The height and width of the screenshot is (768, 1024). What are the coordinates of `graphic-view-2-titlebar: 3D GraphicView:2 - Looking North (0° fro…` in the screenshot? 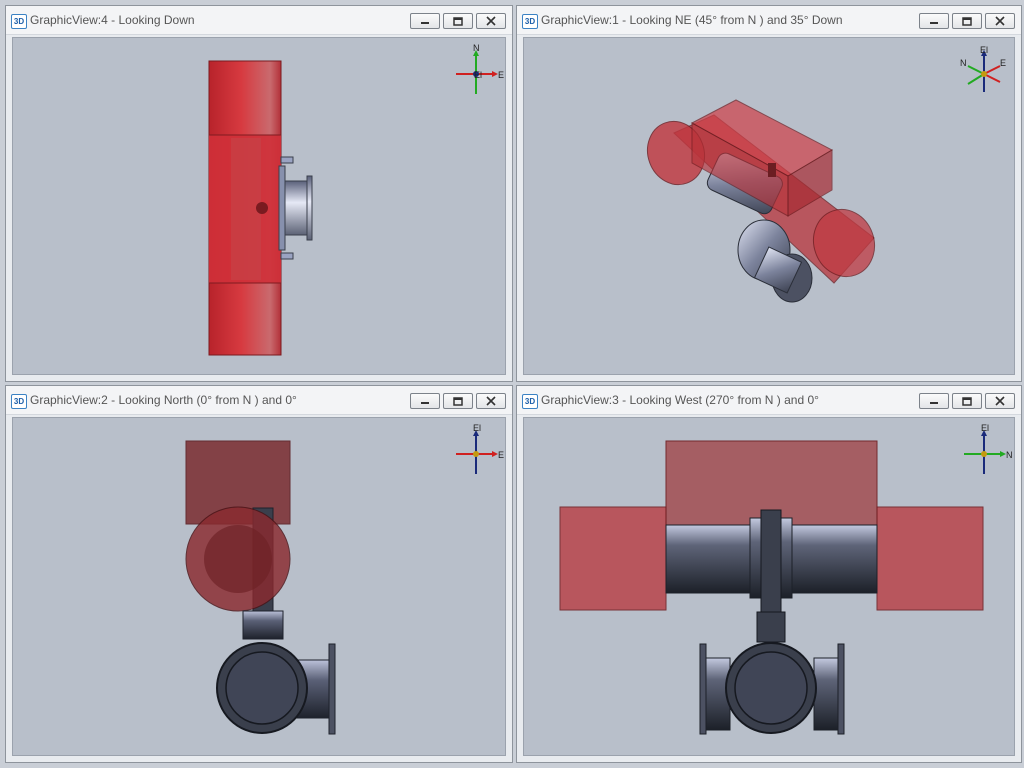 It's located at (259, 400).